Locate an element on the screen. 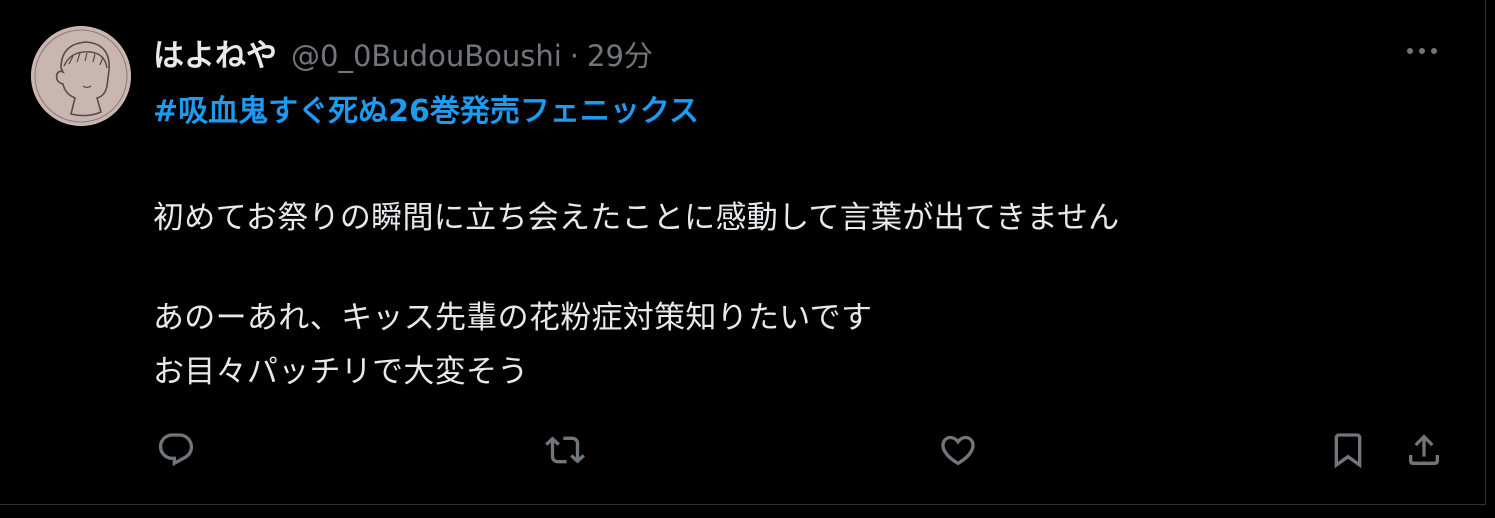 The image size is (1495, 518). reply-button is located at coordinates (176, 450).